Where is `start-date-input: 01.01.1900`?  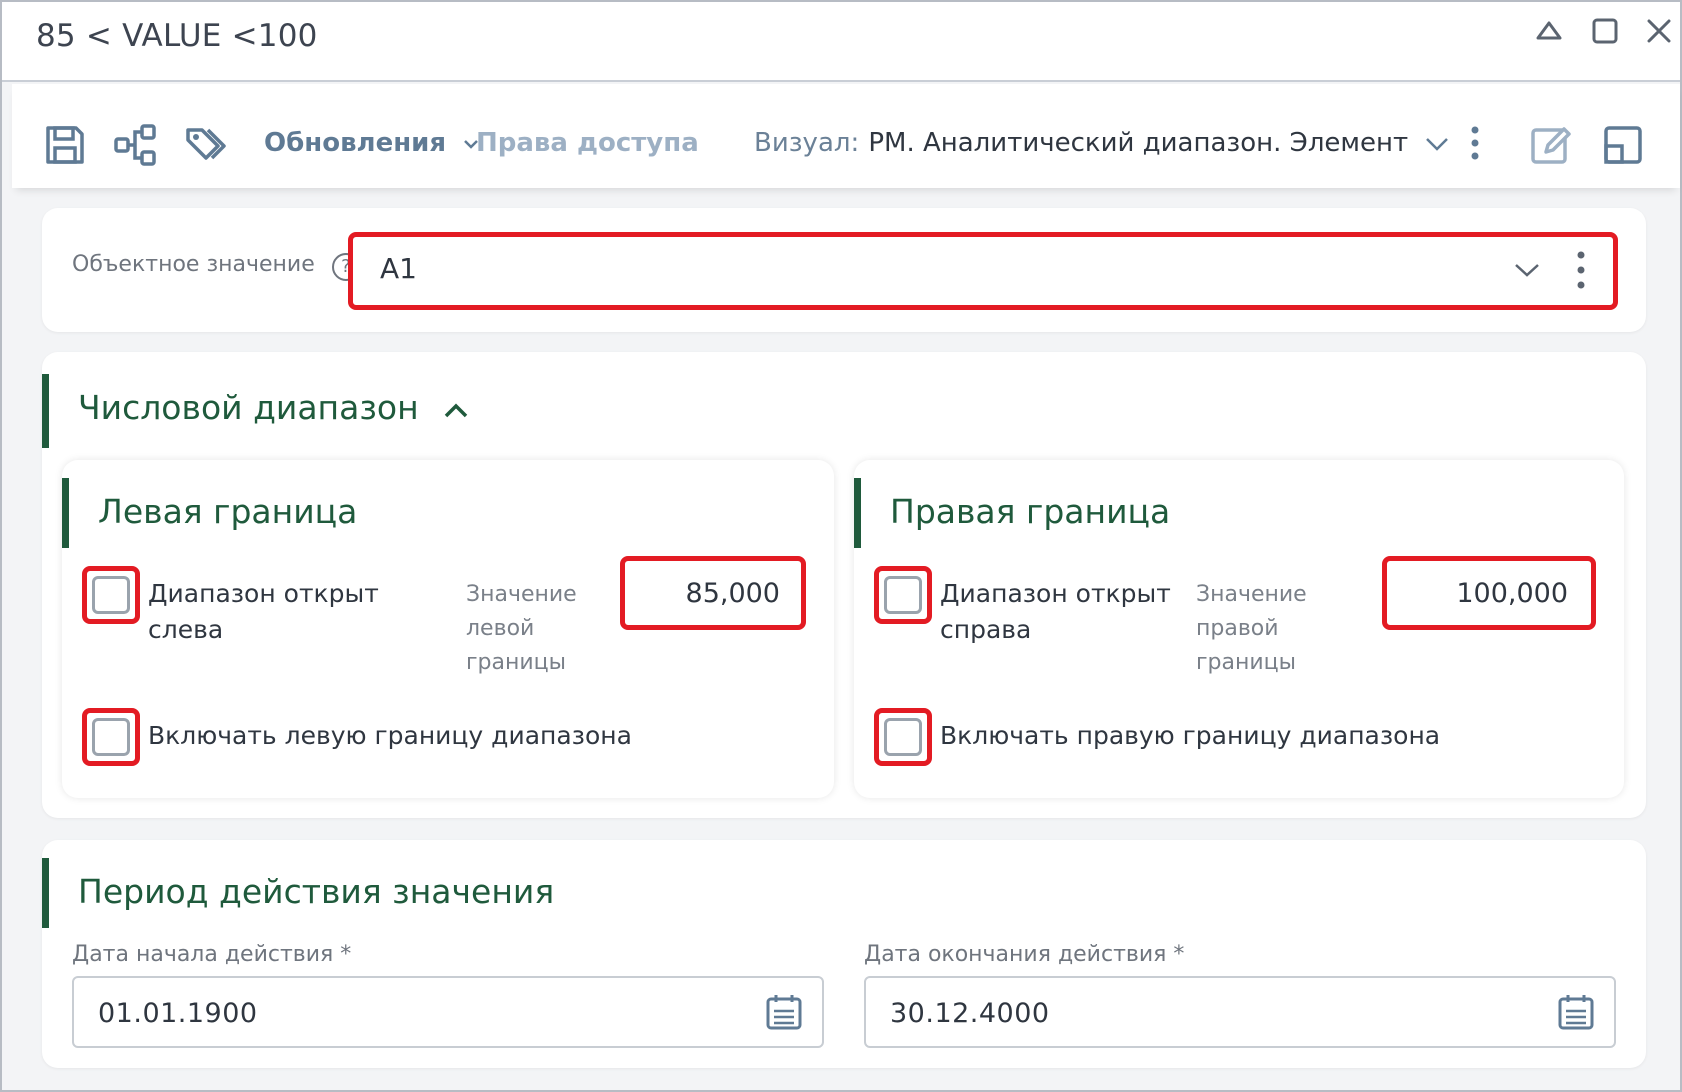 start-date-input: 01.01.1900 is located at coordinates (448, 1012).